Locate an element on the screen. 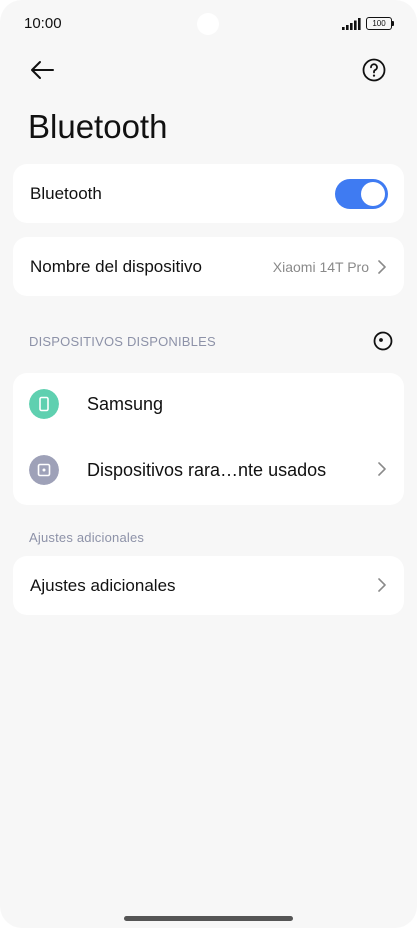 This screenshot has height=928, width=417. device-name-label: Nombre del dispositivo is located at coordinates (116, 266).